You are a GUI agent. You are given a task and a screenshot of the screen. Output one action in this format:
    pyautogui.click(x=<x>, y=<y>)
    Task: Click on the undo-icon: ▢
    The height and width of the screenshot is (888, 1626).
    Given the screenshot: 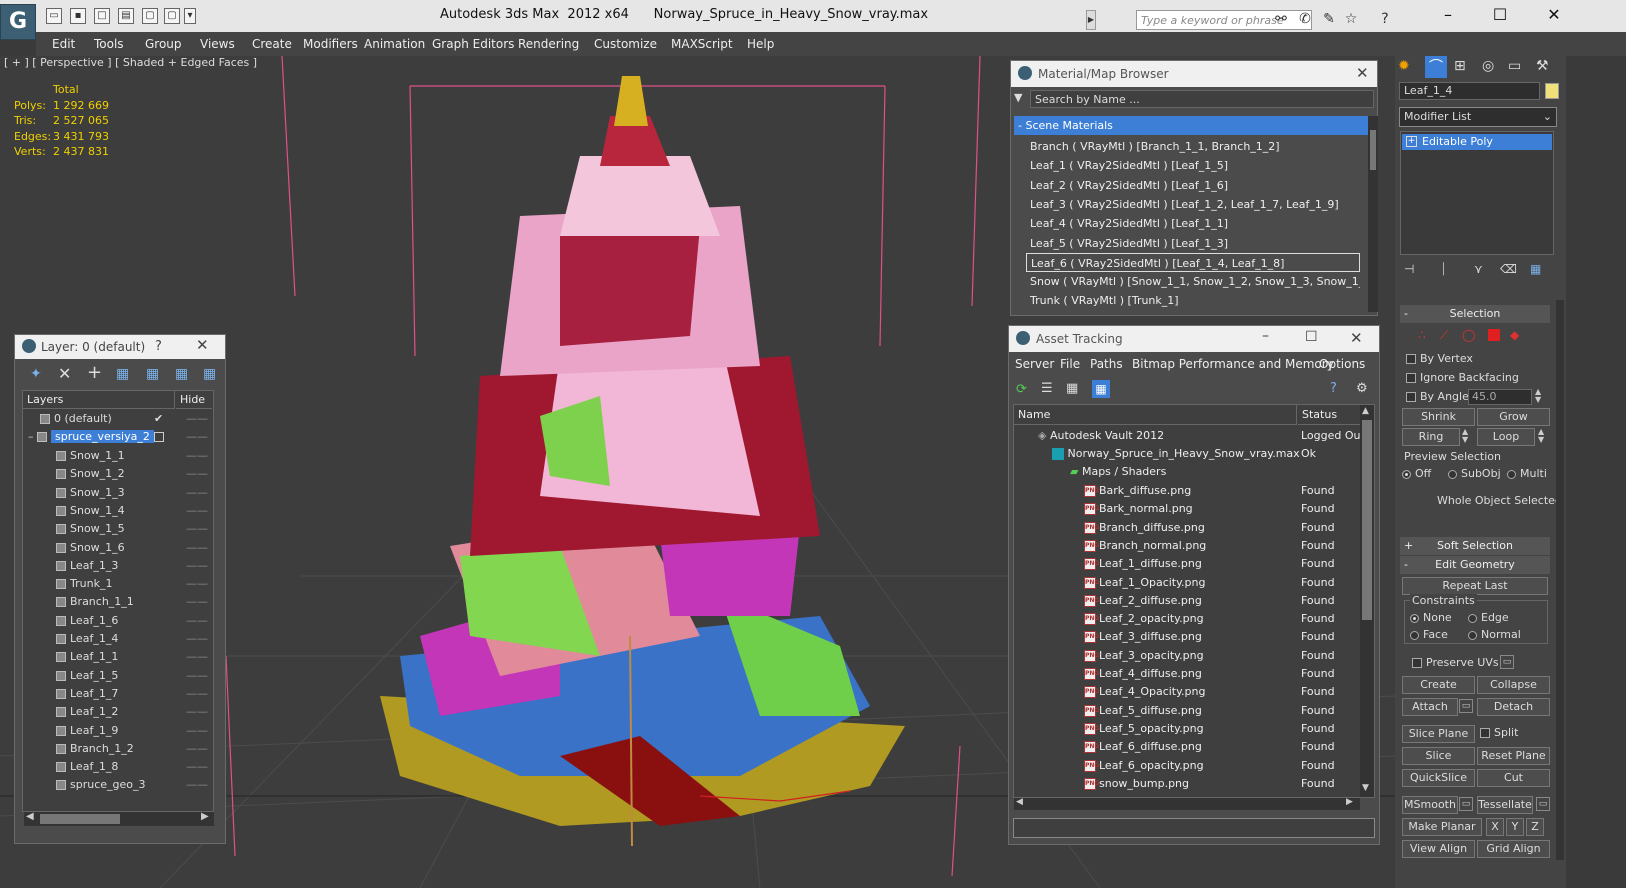 What is the action you would take?
    pyautogui.click(x=150, y=16)
    